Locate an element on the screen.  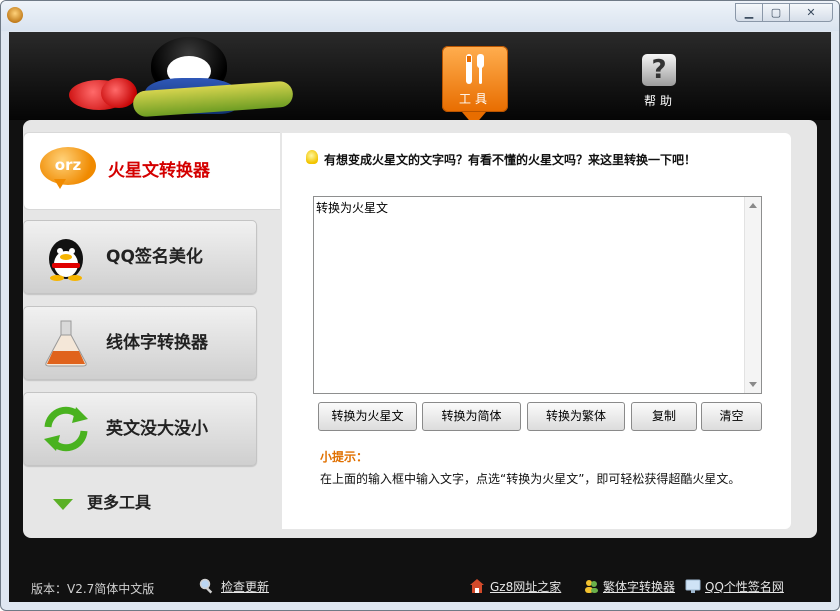
scroll-up-icon is located at coordinates (753, 205).